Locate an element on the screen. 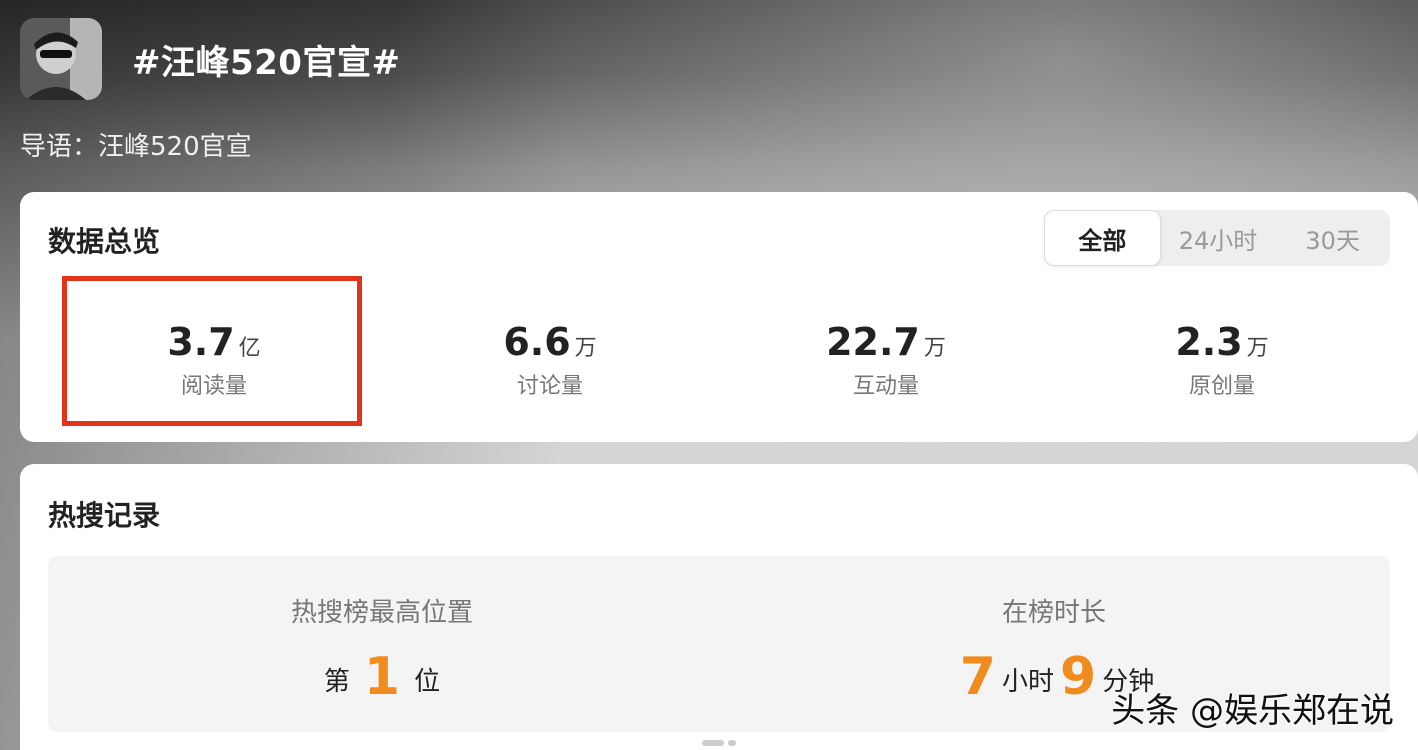 Image resolution: width=1418 pixels, height=750 pixels. avatar-image-icon is located at coordinates (61, 59).